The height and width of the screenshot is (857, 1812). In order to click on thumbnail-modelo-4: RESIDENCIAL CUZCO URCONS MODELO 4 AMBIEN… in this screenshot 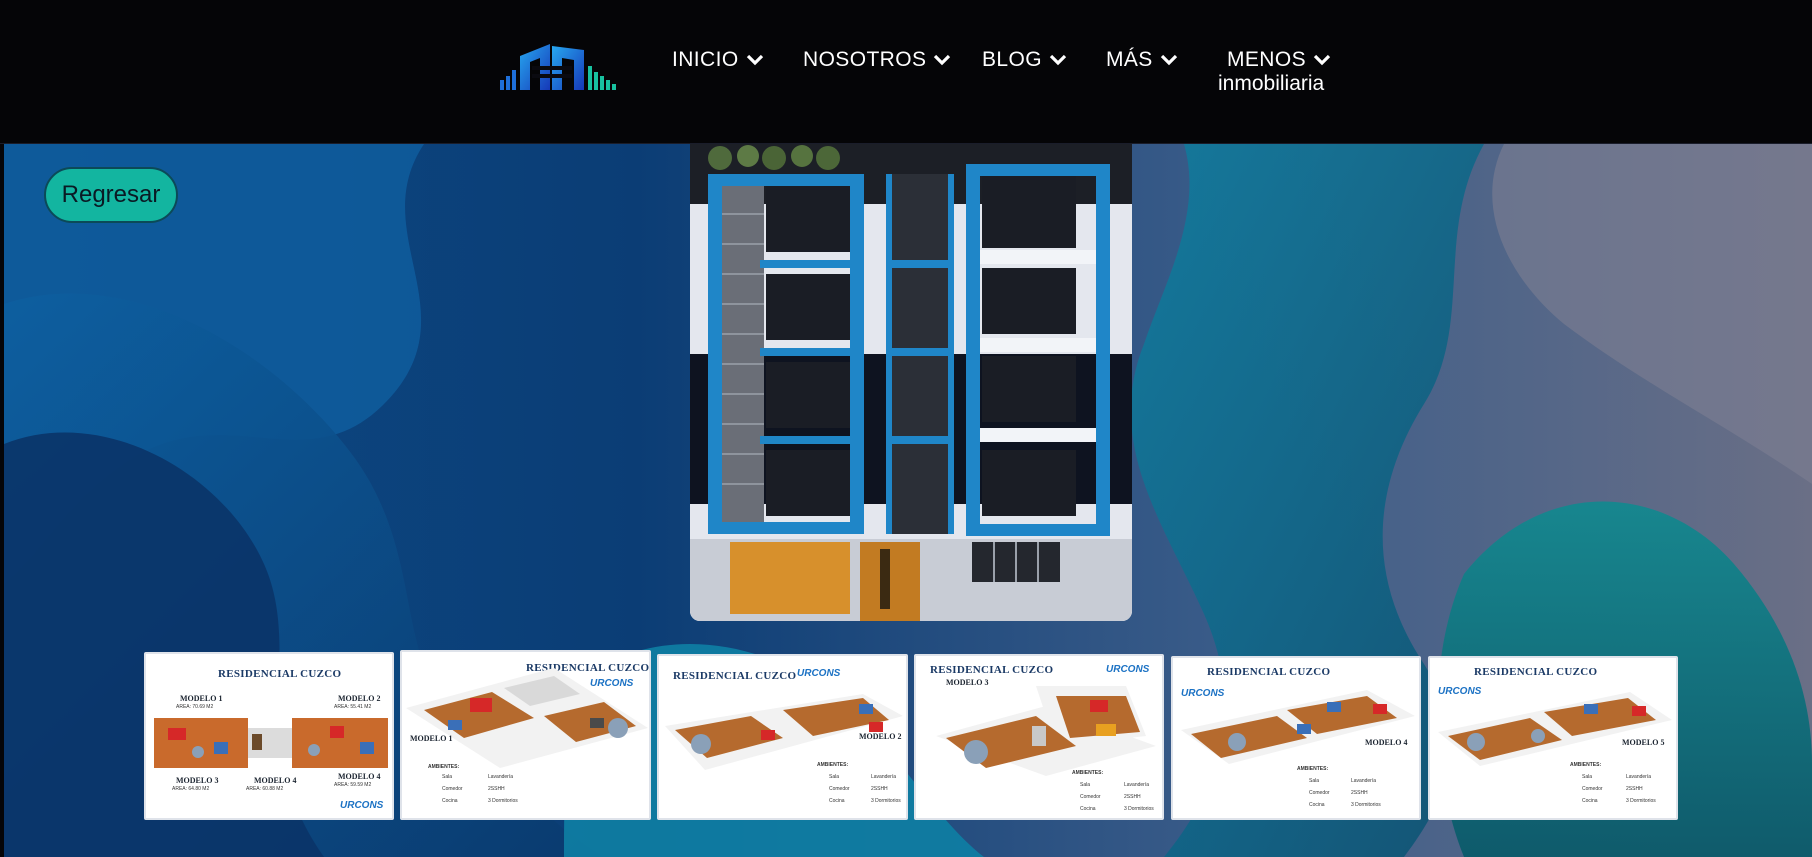, I will do `click(1296, 738)`.